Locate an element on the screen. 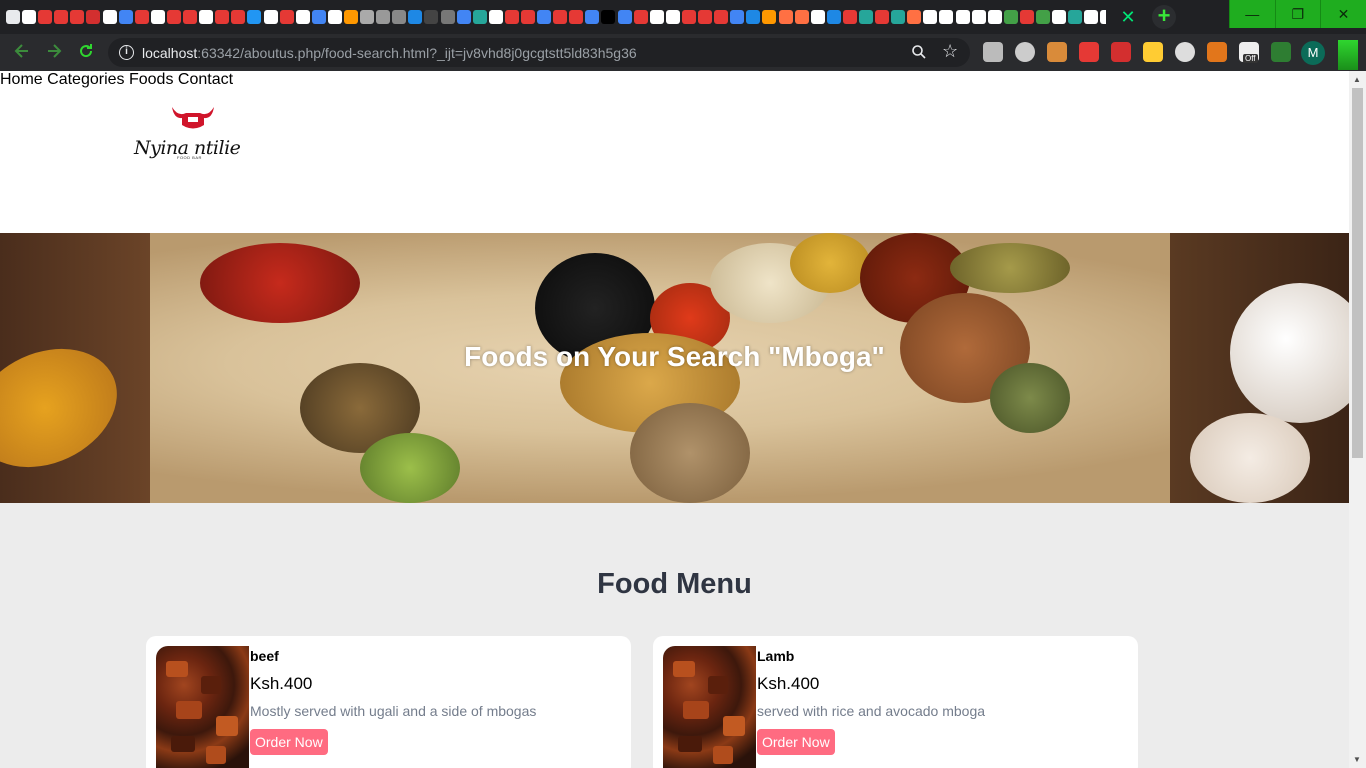 The height and width of the screenshot is (768, 1366). reload-icon is located at coordinates (86, 53).